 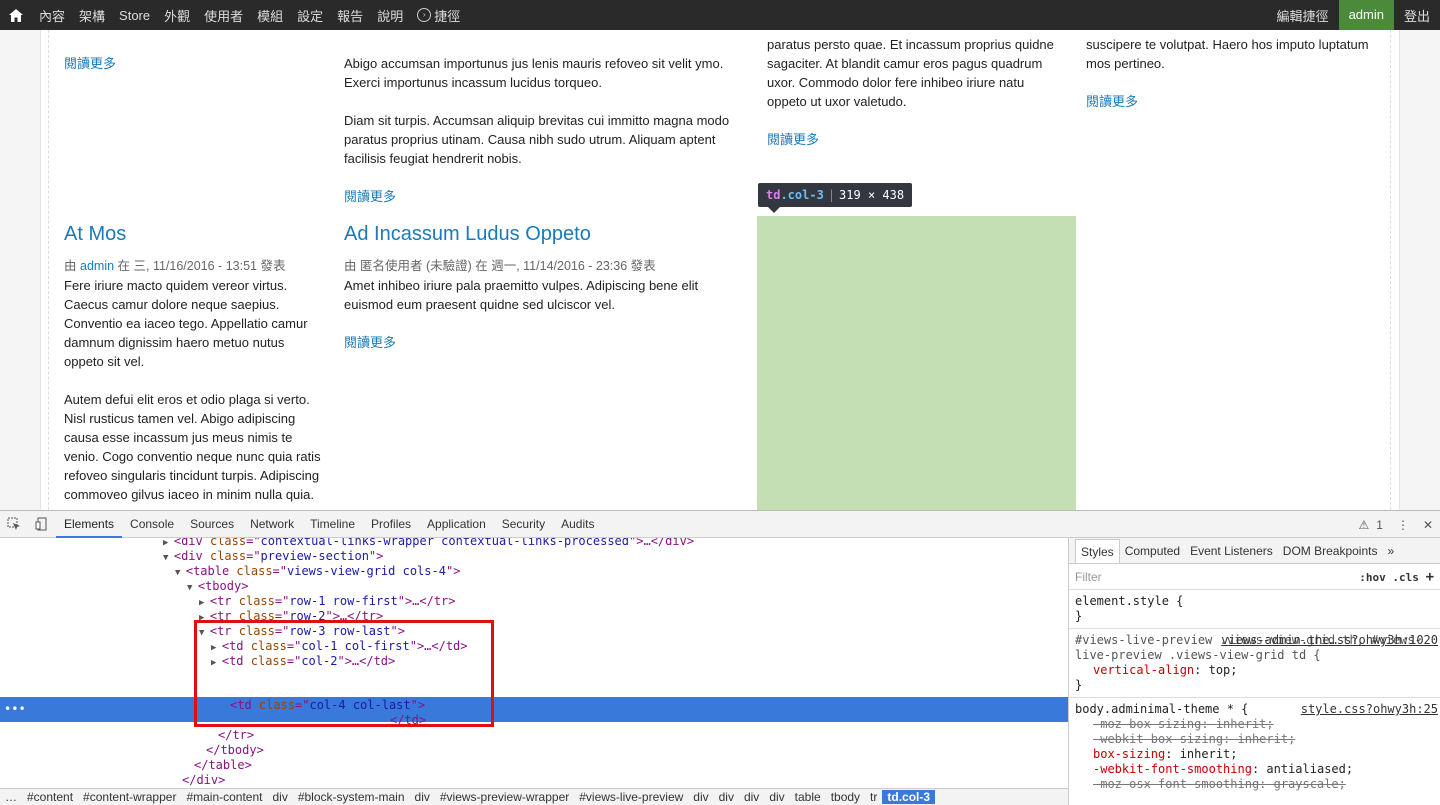 What do you see at coordinates (235, 750) in the screenshot?
I see `dom-node-line: </tbody>` at bounding box center [235, 750].